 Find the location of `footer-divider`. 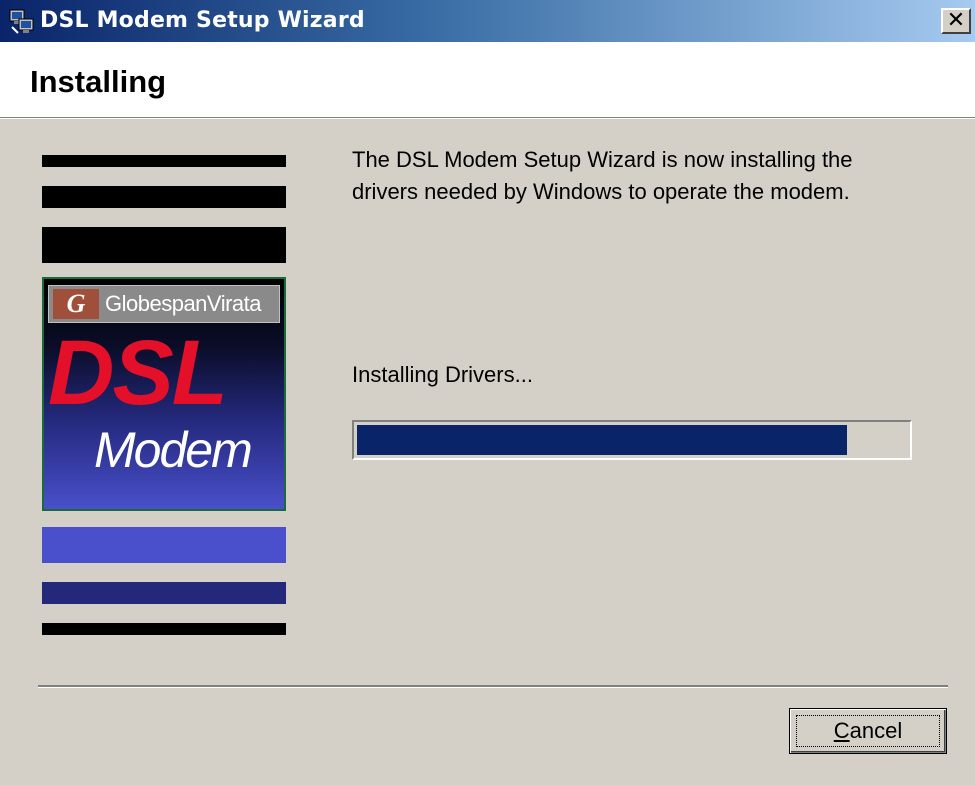

footer-divider is located at coordinates (493, 686).